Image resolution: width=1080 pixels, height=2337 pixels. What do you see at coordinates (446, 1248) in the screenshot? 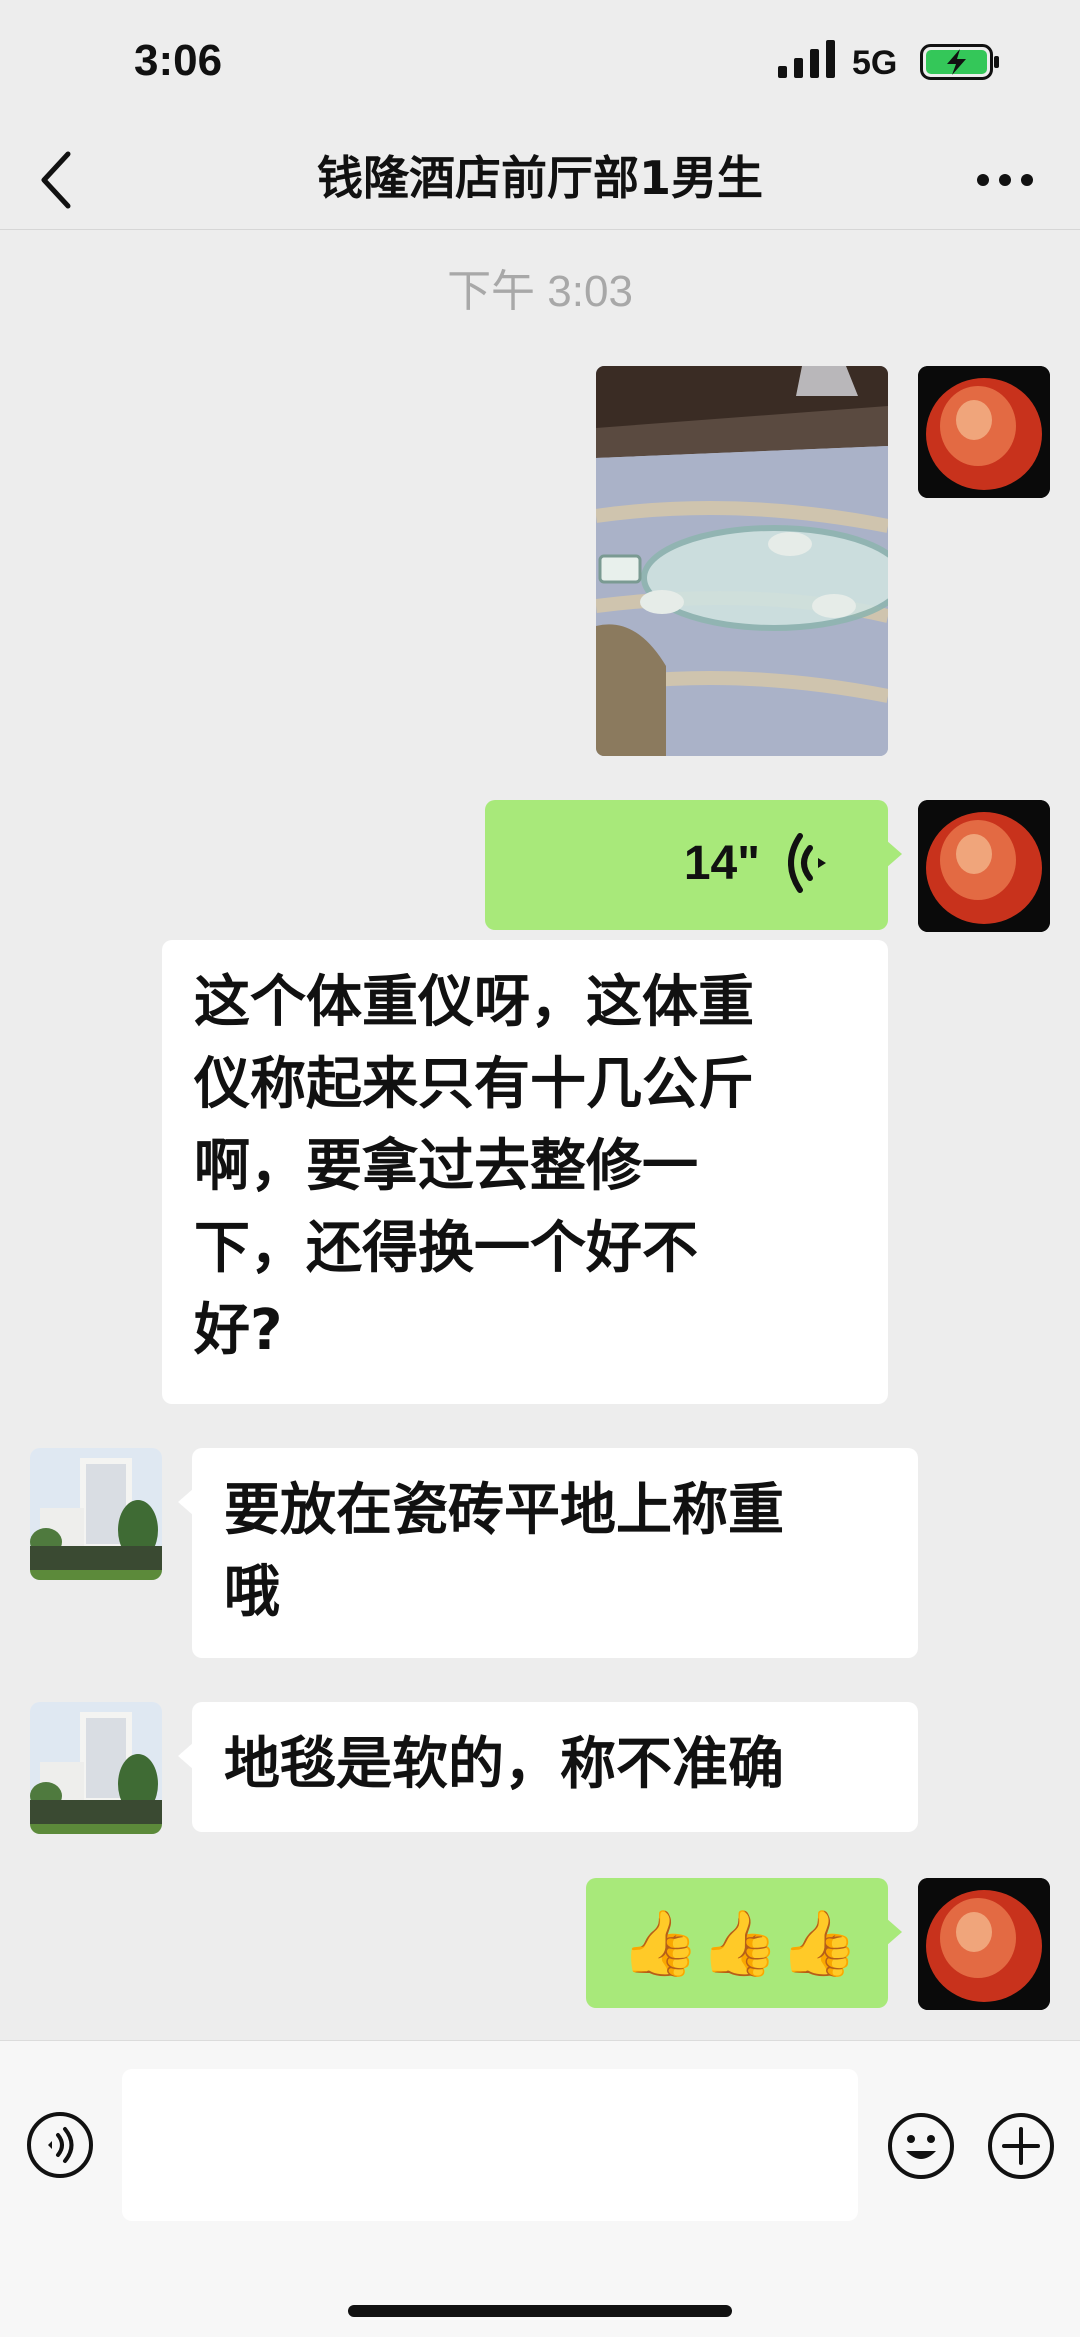
I see `message-line: 下，还得换一个好不` at bounding box center [446, 1248].